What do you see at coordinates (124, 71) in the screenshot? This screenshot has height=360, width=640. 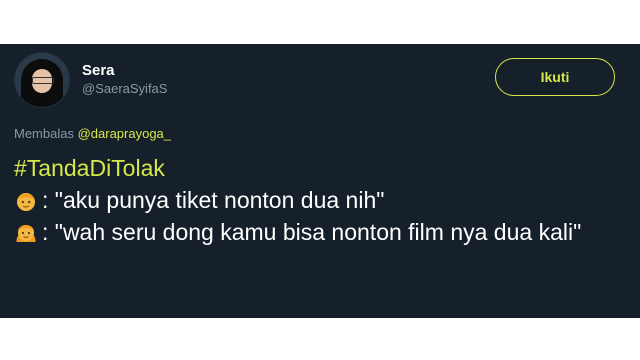 I see `display-name: Sera` at bounding box center [124, 71].